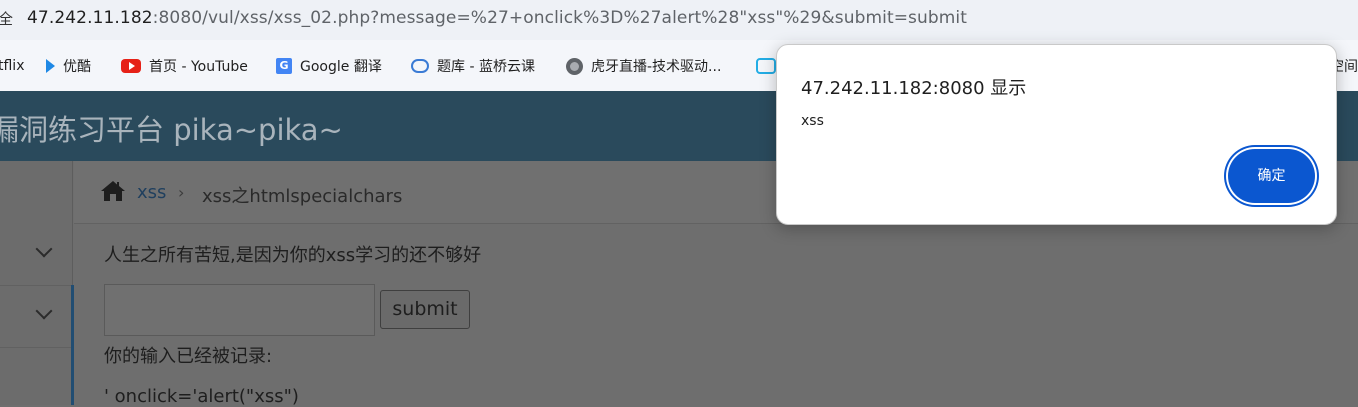  I want to click on bookmark-google-translate: G Google 翻译, so click(329, 66).